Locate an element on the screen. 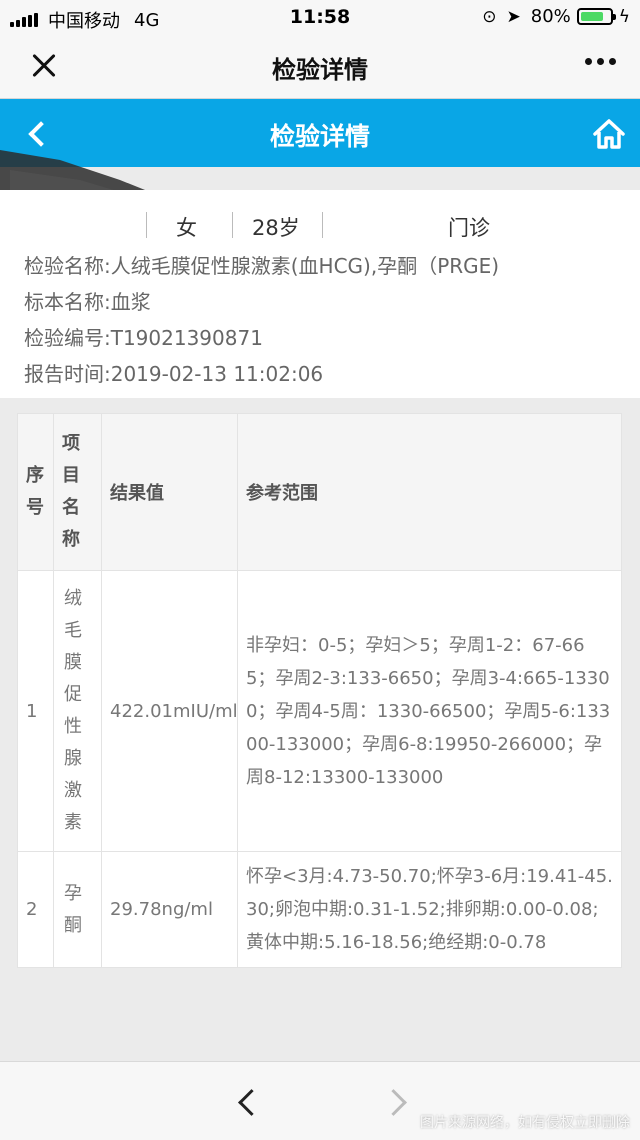  chevron-right-icon is located at coordinates (397, 1102).